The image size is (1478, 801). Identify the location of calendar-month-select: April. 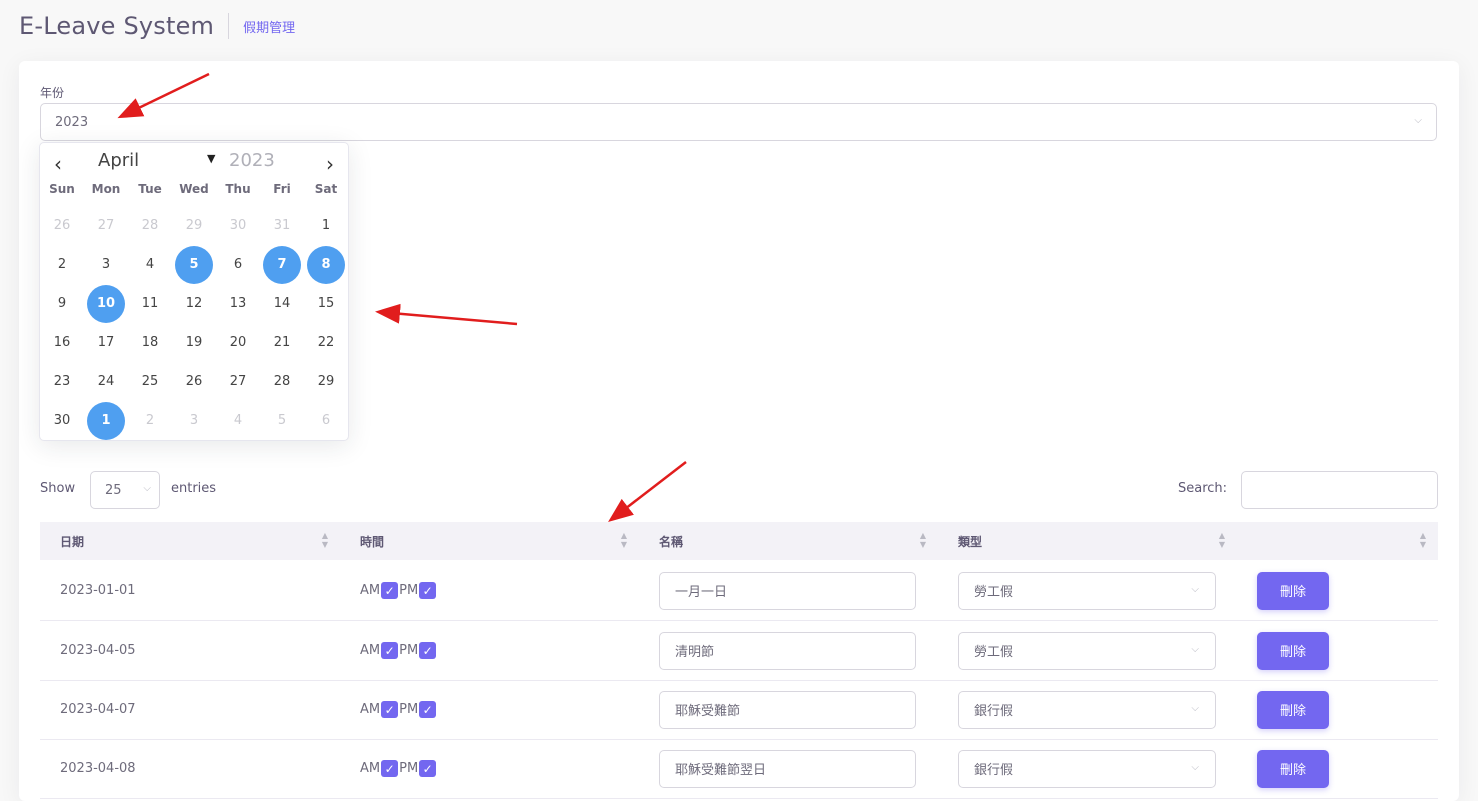
(160, 160).